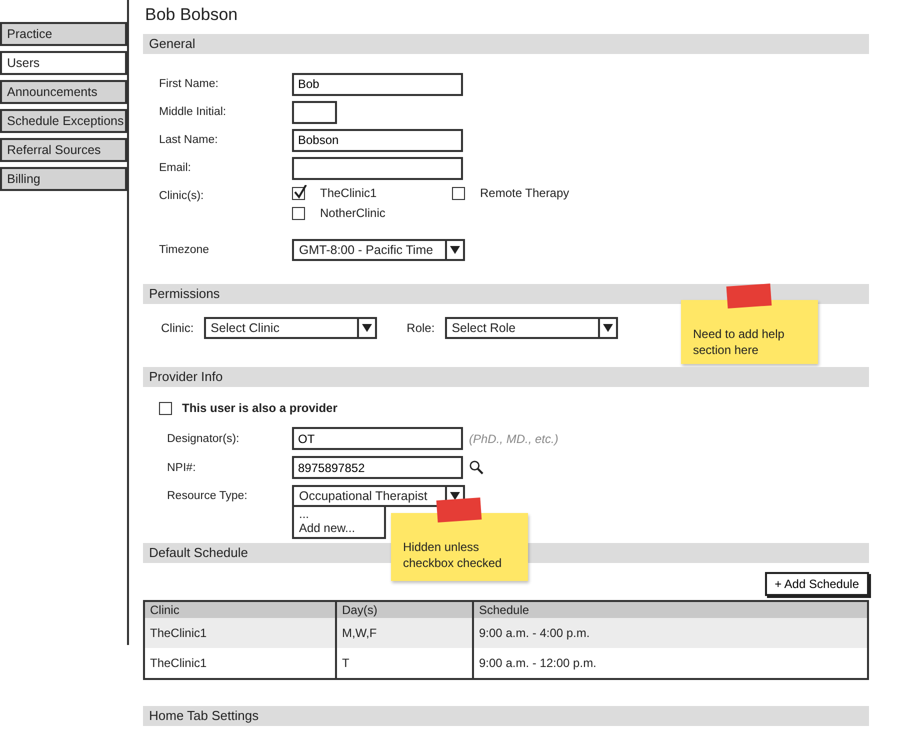 This screenshot has height=745, width=913. What do you see at coordinates (670, 609) in the screenshot?
I see `column-header: Schedule` at bounding box center [670, 609].